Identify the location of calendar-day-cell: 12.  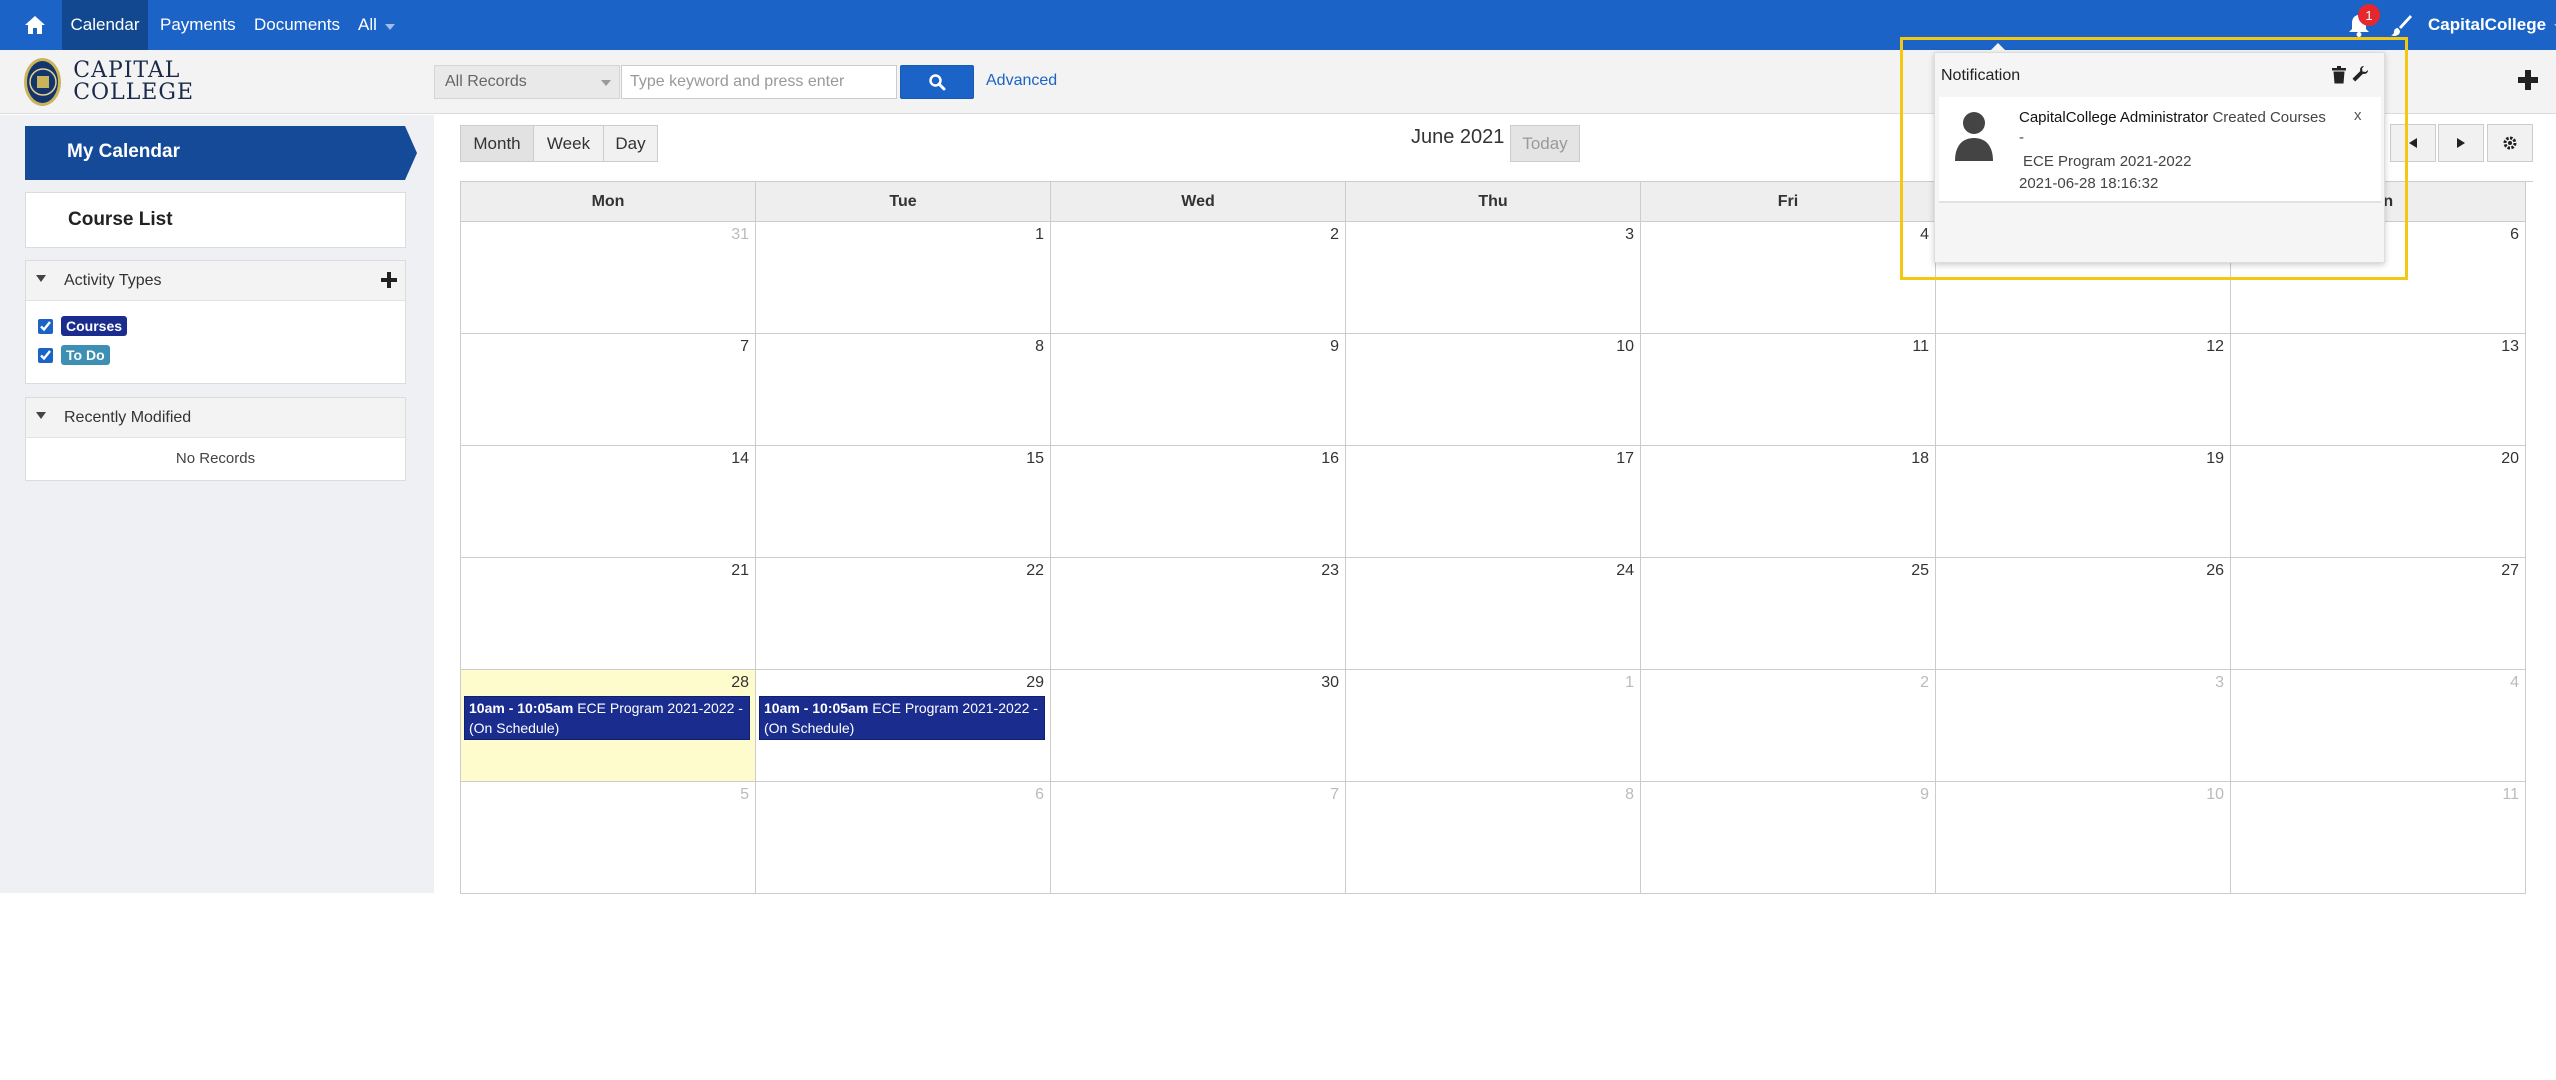
(2083, 390).